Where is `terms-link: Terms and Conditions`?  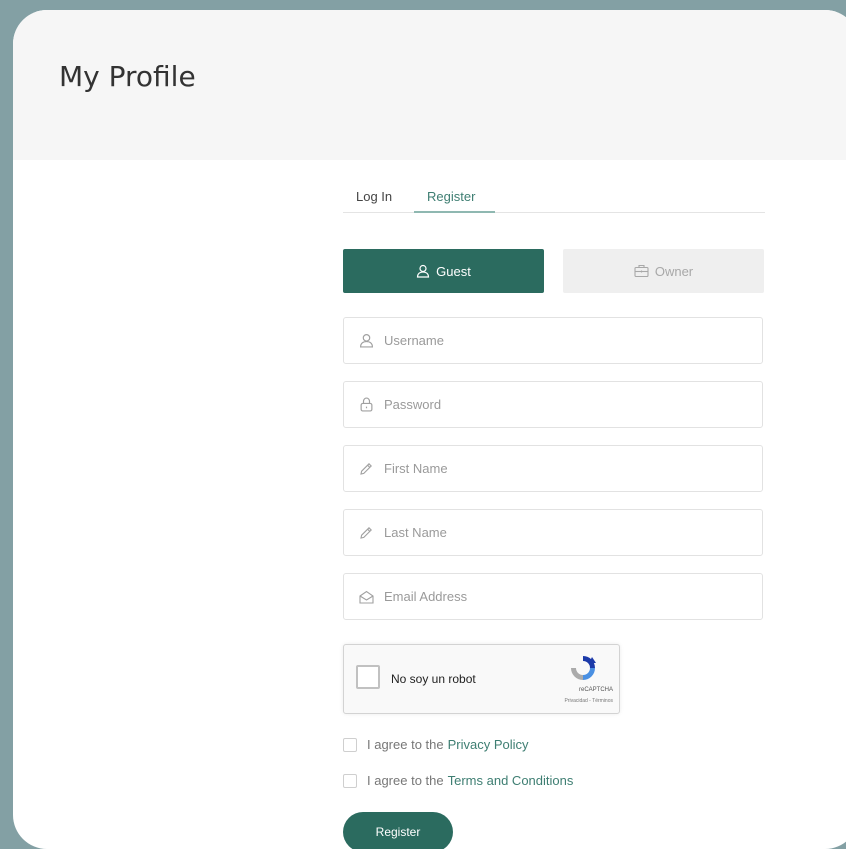 terms-link: Terms and Conditions is located at coordinates (511, 780).